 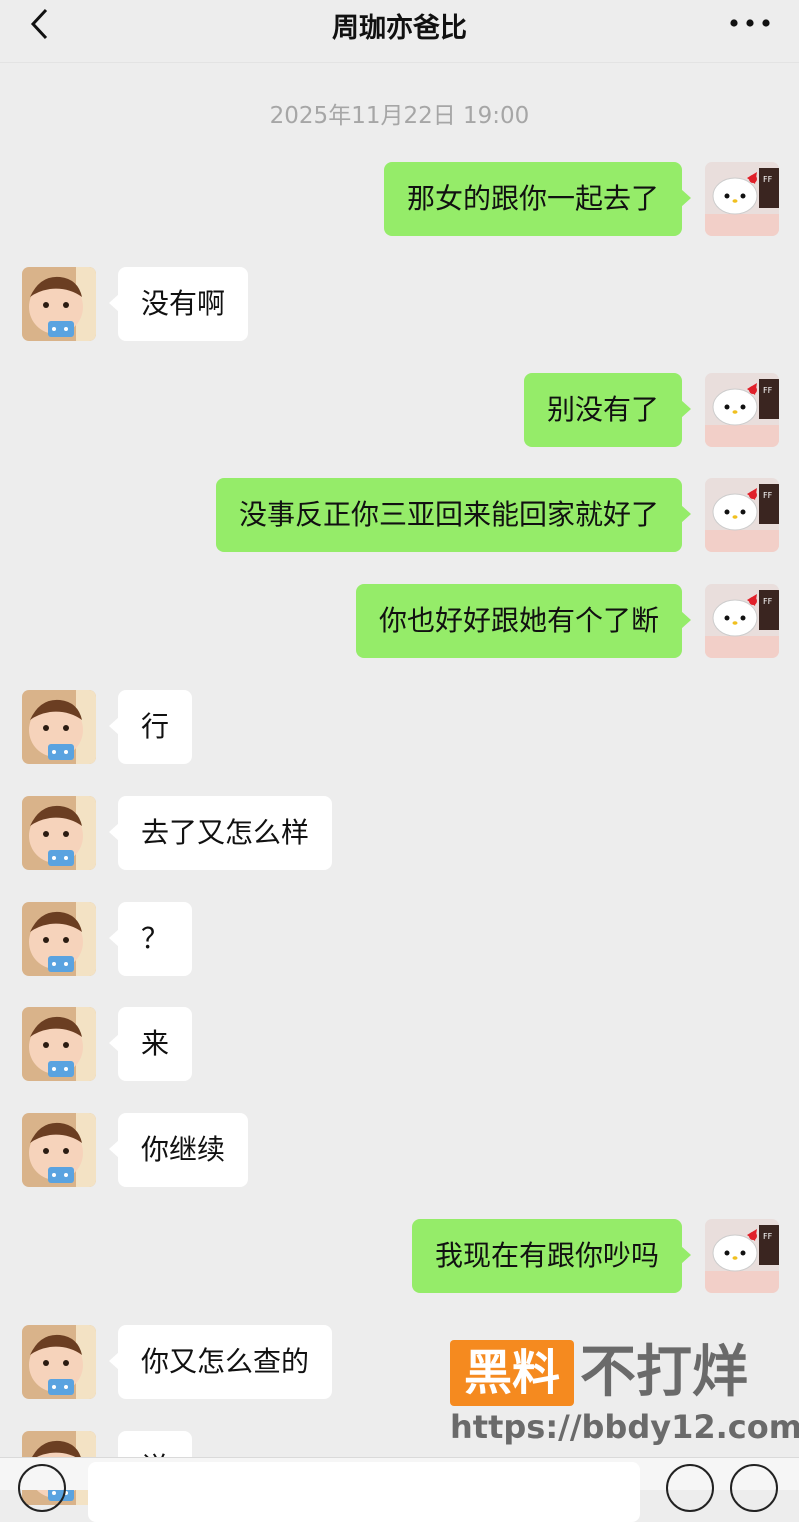 I want to click on back-button, so click(x=40, y=24).